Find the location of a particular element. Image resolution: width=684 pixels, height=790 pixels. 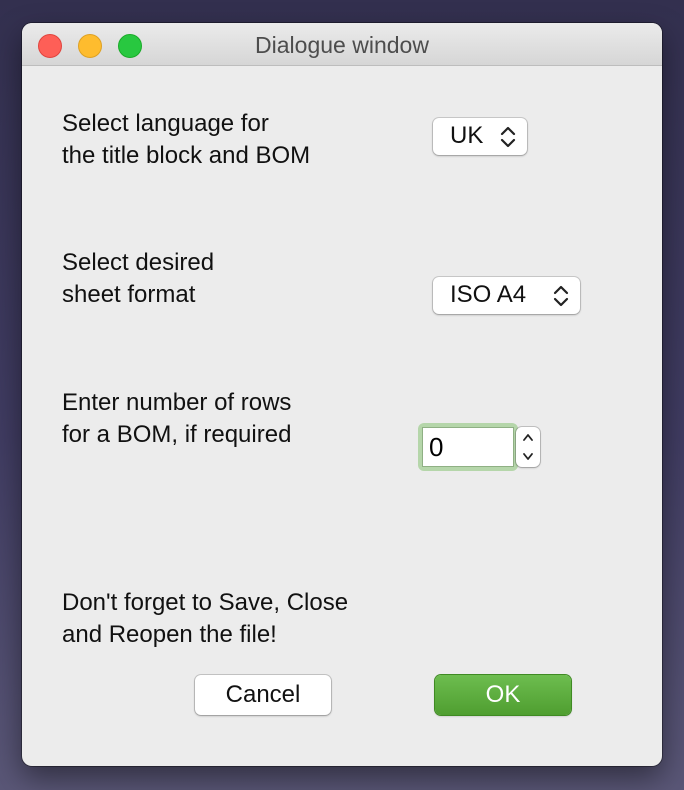

stepper-up-button is located at coordinates (528, 437).